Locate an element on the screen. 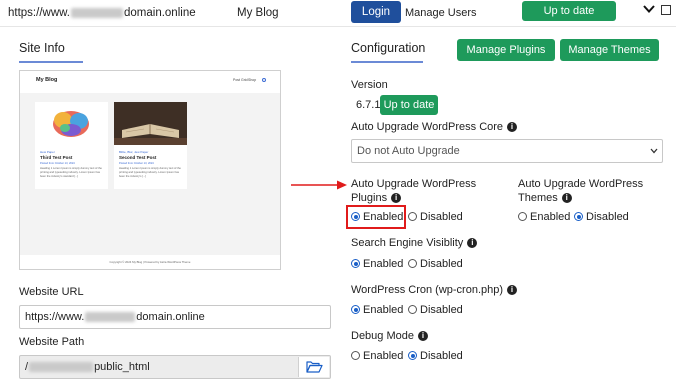  configuration-title: Configuration is located at coordinates (388, 48).